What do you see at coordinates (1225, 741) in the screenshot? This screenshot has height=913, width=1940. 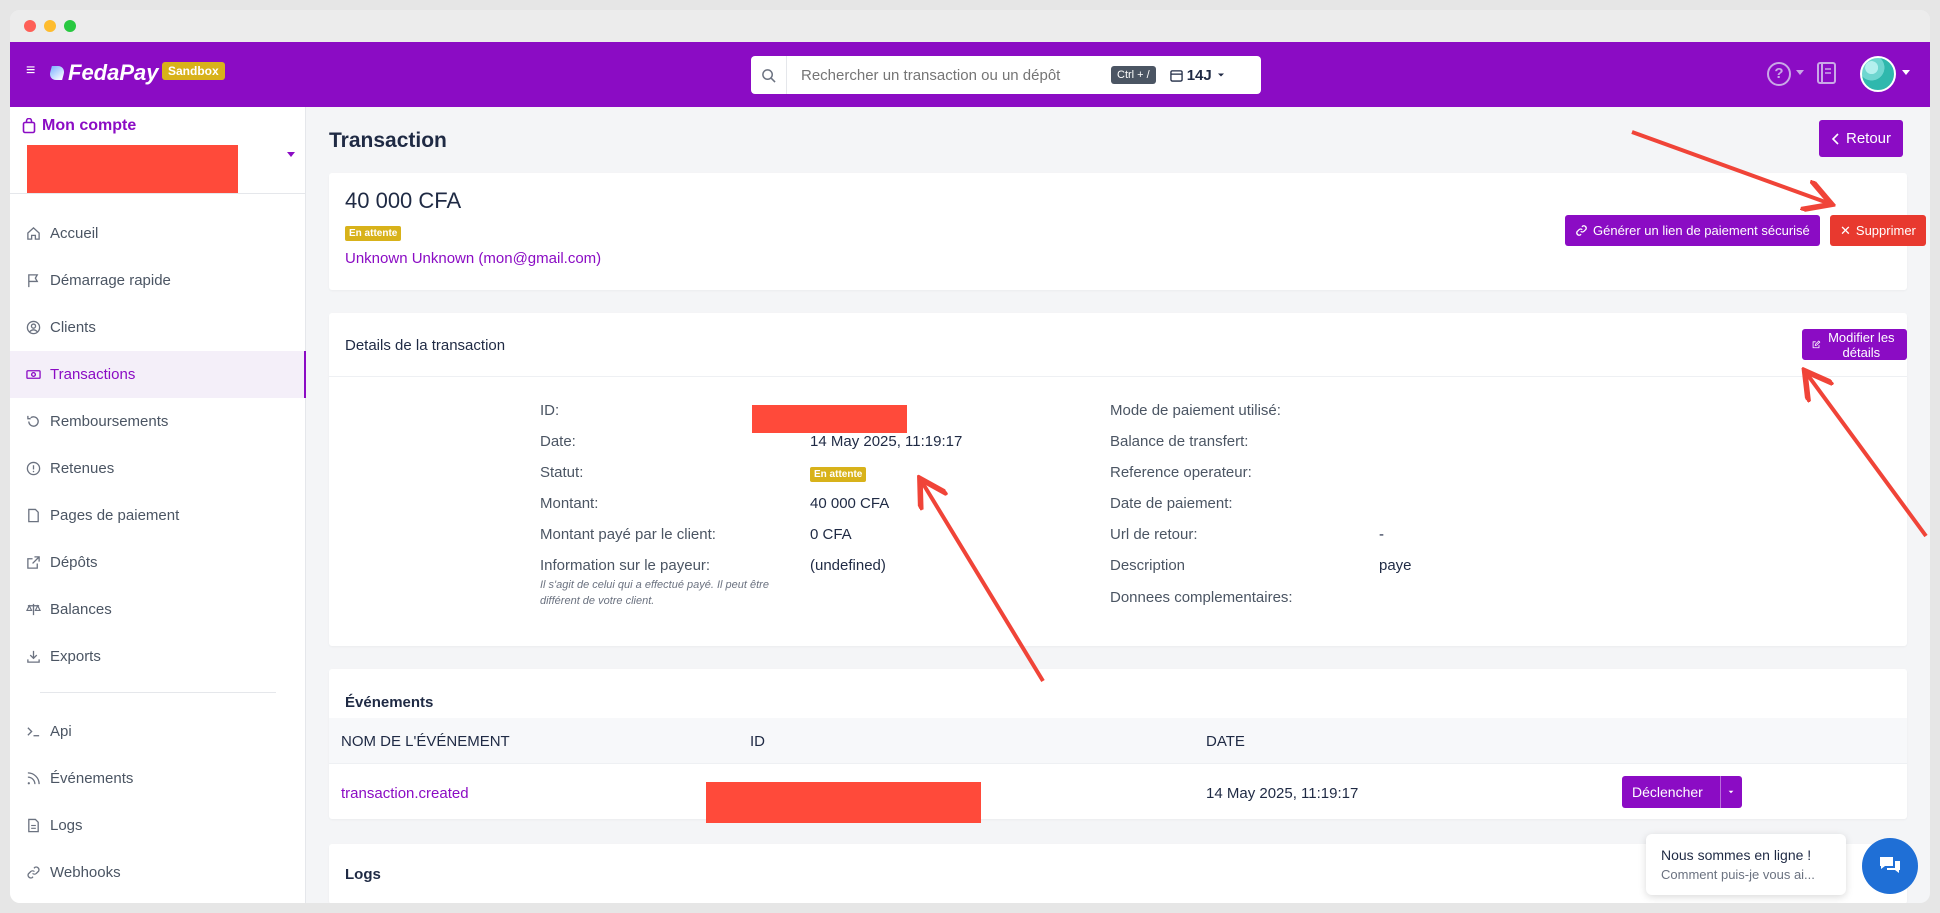 I see `column-date: DATE` at bounding box center [1225, 741].